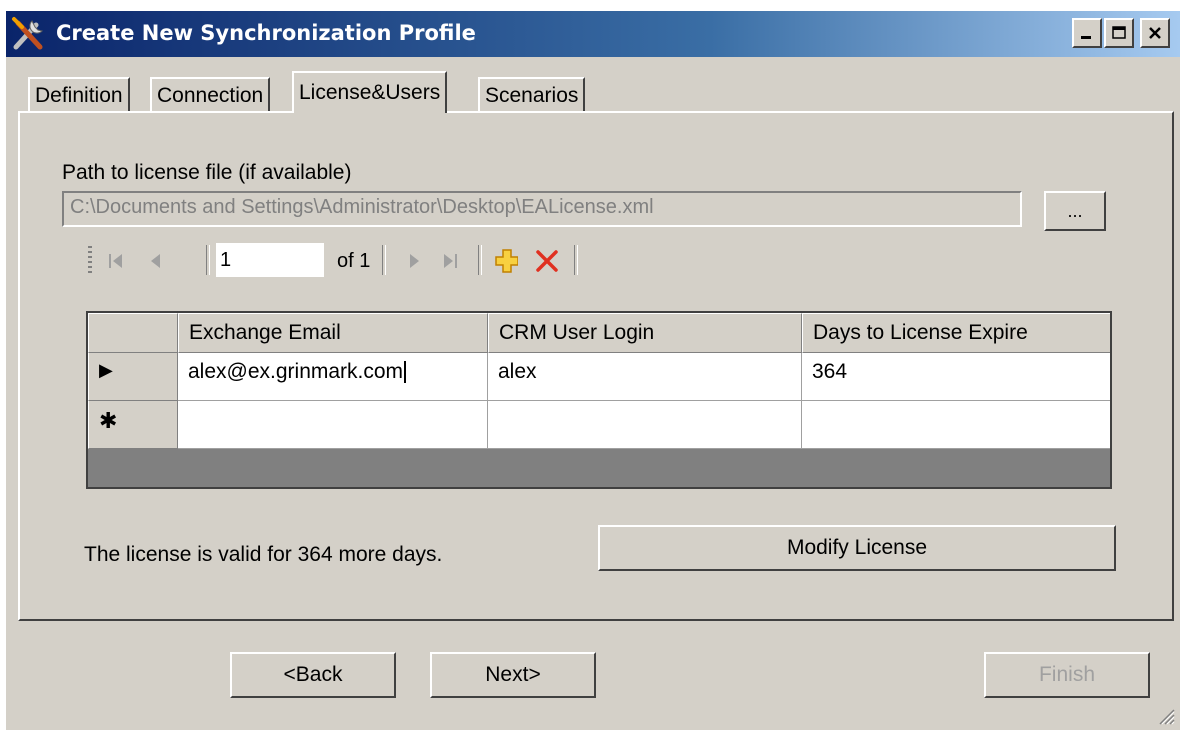 The width and height of the screenshot is (1180, 730). I want to click on modify-license-button: Modify License, so click(857, 548).